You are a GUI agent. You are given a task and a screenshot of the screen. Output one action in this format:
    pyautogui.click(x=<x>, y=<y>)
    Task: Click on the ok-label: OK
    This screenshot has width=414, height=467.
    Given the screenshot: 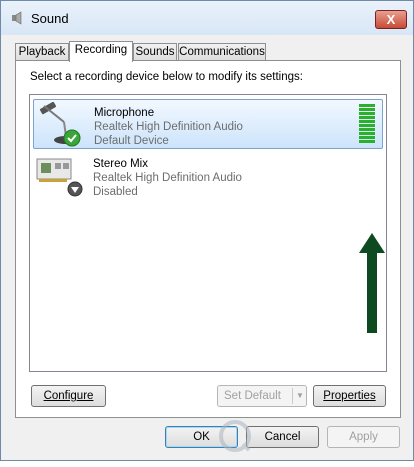 What is the action you would take?
    pyautogui.click(x=201, y=437)
    